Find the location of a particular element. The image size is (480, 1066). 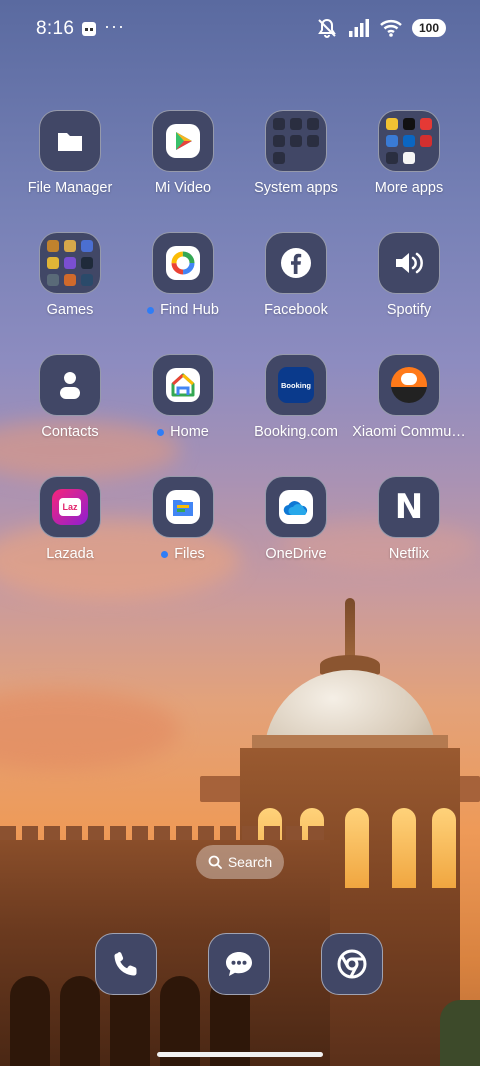

app-label: Home is located at coordinates (189, 432).